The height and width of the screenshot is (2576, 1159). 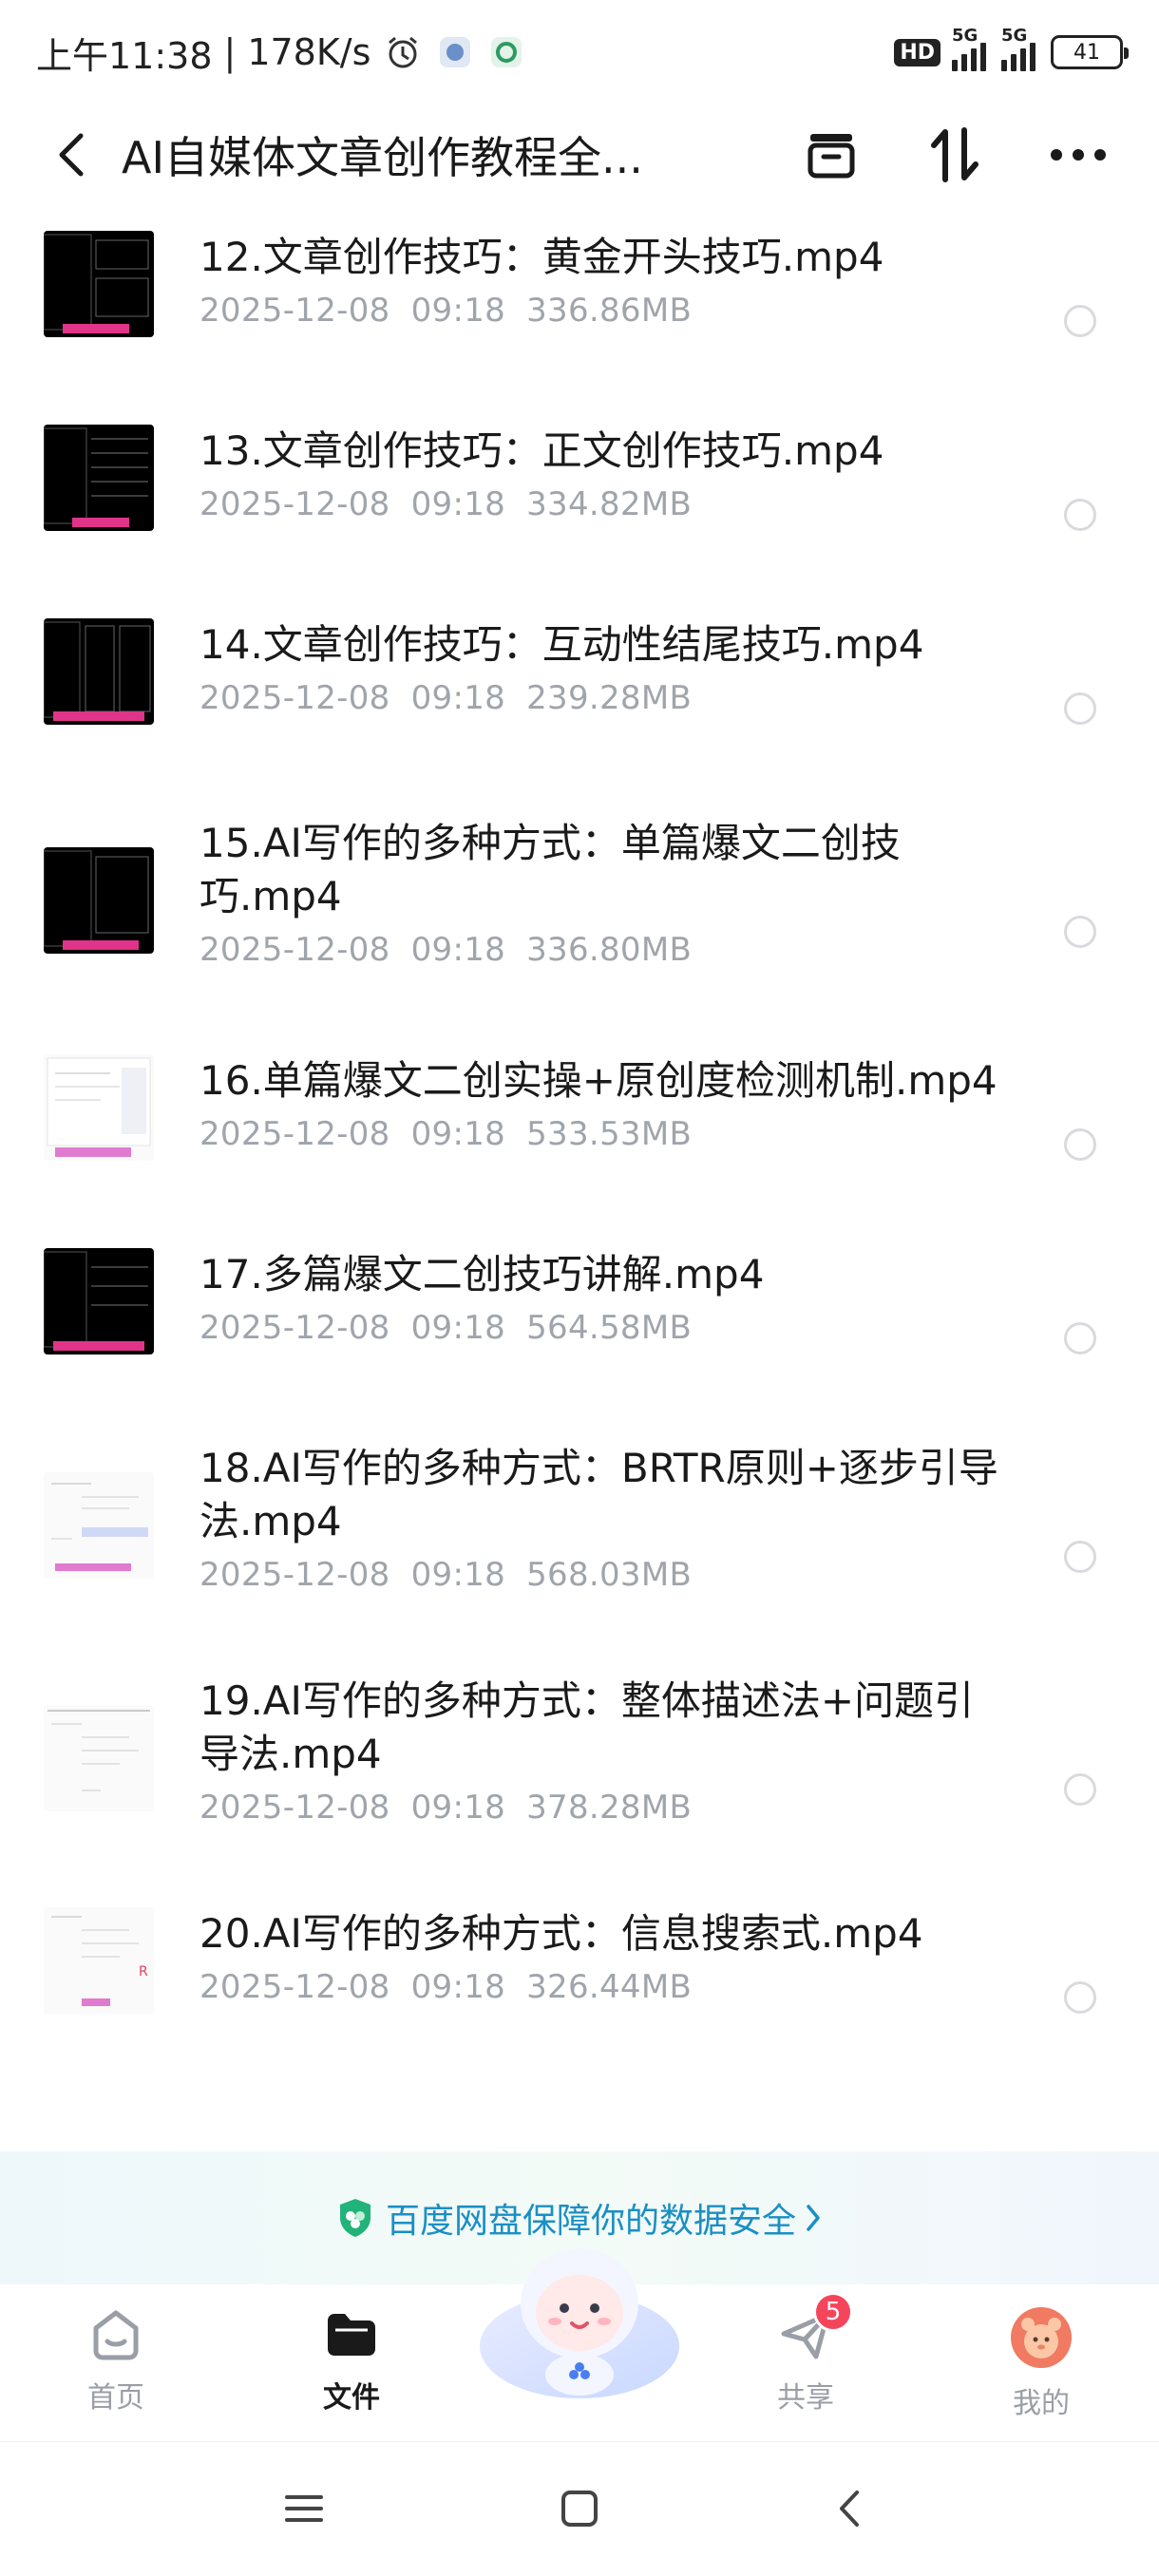 I want to click on file-name: 19.AI写作的多种方式：整体描述法+问题引导法.mp4, so click(x=587, y=1727).